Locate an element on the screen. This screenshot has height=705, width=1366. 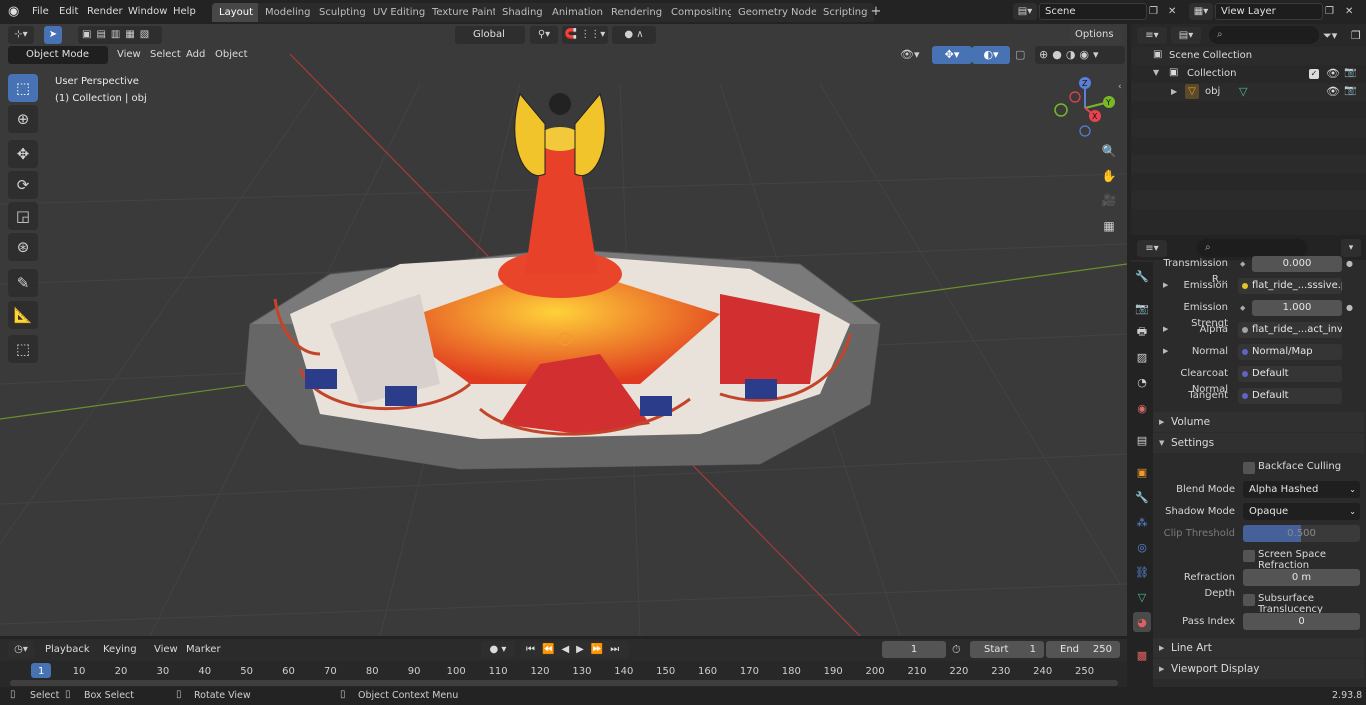
object-visibility-eye-icon: 👁 is located at coordinates (1333, 91).